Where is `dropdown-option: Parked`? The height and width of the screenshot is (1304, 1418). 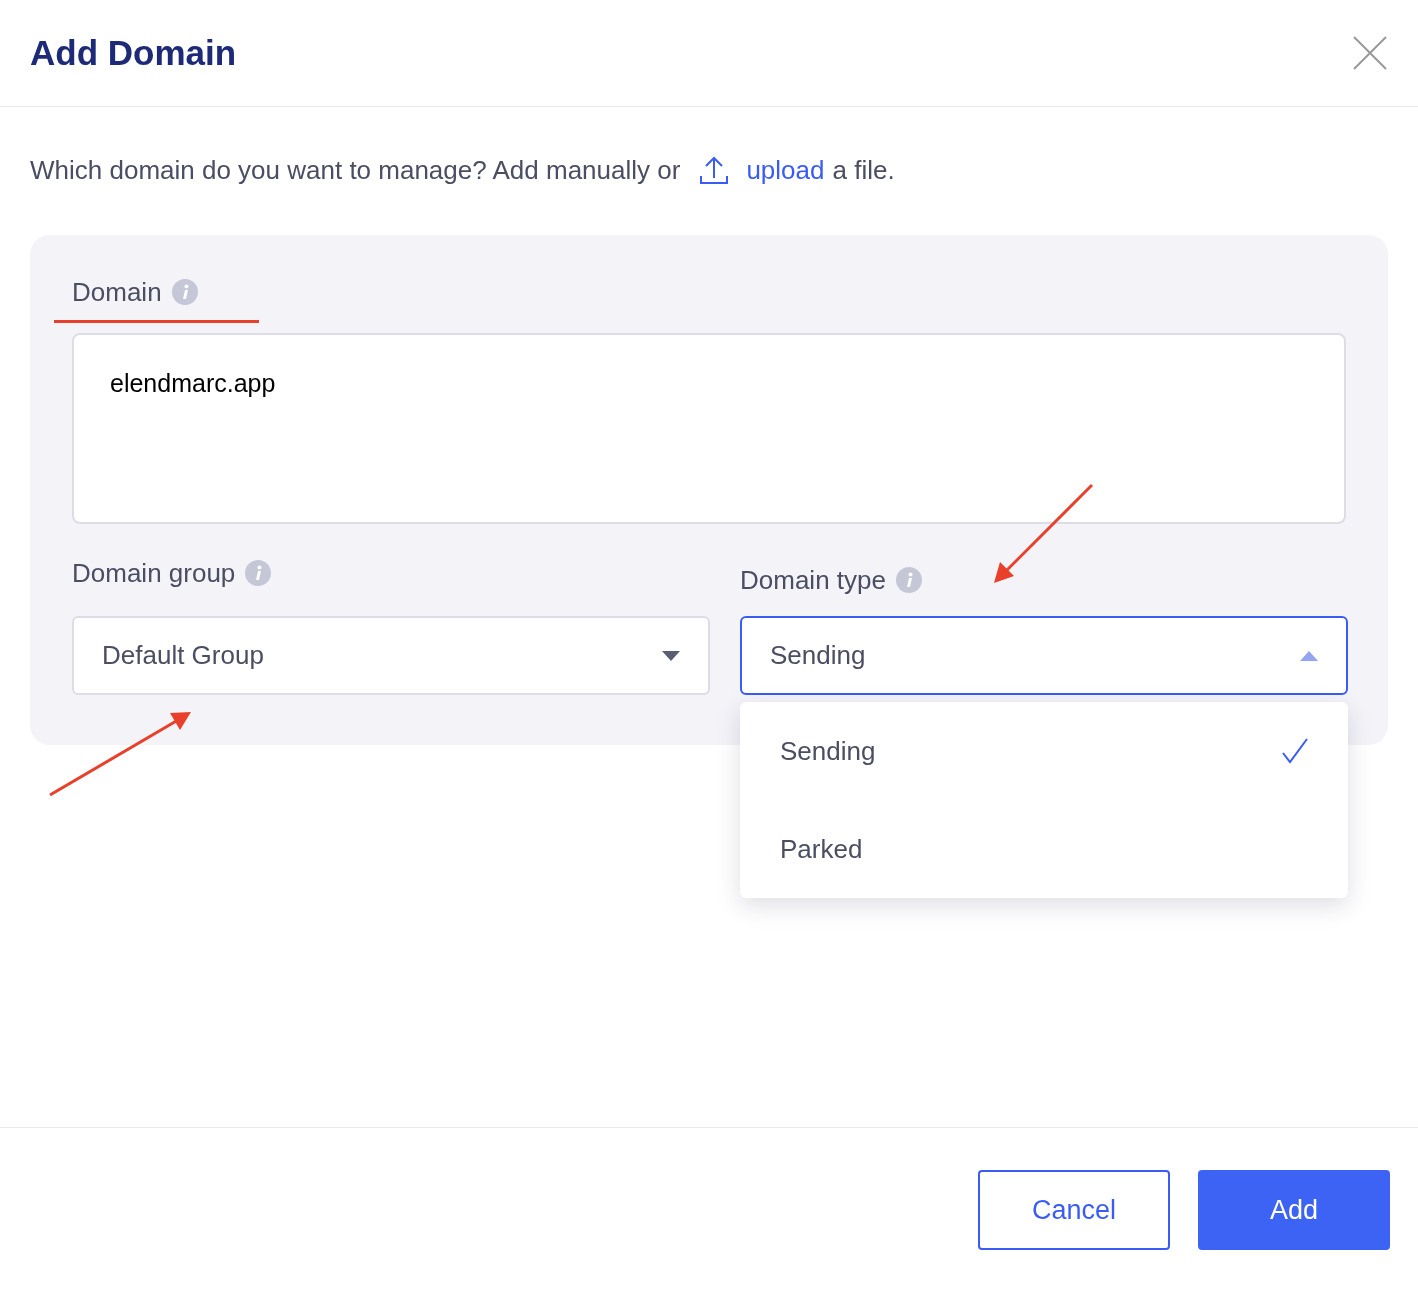 dropdown-option: Parked is located at coordinates (1044, 849).